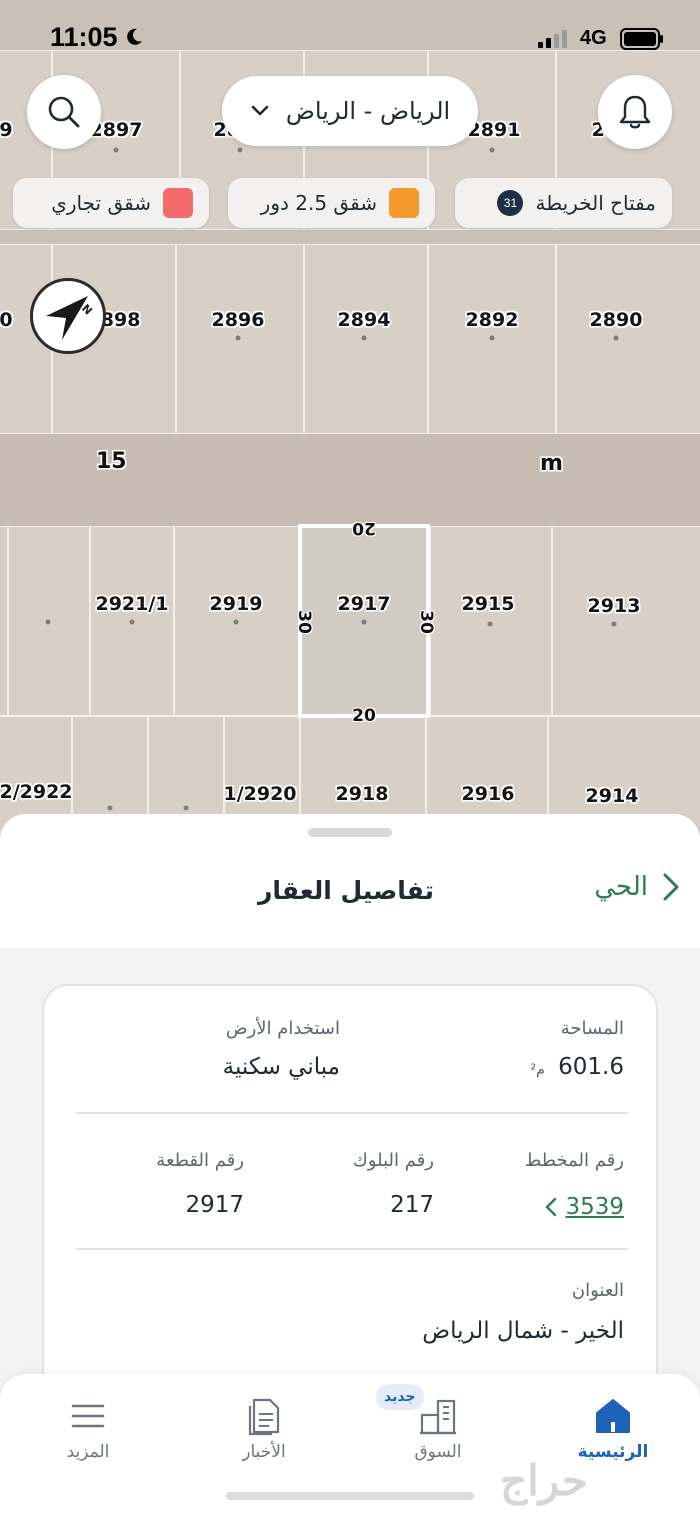  Describe the element at coordinates (404, 203) in the screenshot. I see `apartments-25-swatch` at that location.